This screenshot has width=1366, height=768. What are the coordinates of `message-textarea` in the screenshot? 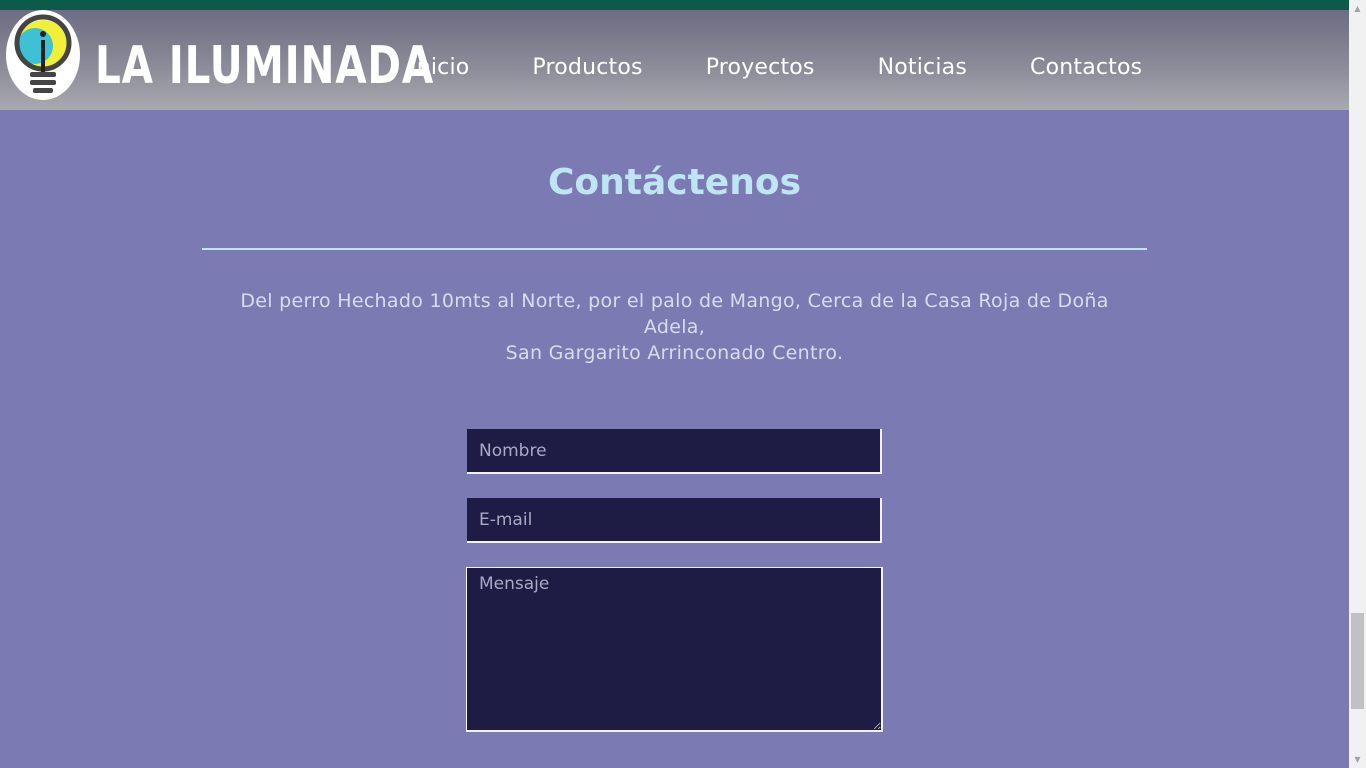 It's located at (674, 649).